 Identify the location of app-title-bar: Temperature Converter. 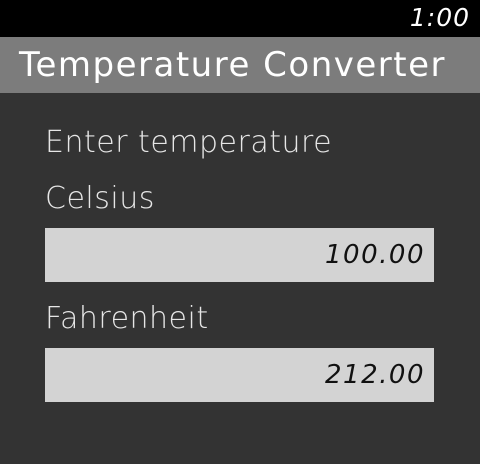
(240, 65).